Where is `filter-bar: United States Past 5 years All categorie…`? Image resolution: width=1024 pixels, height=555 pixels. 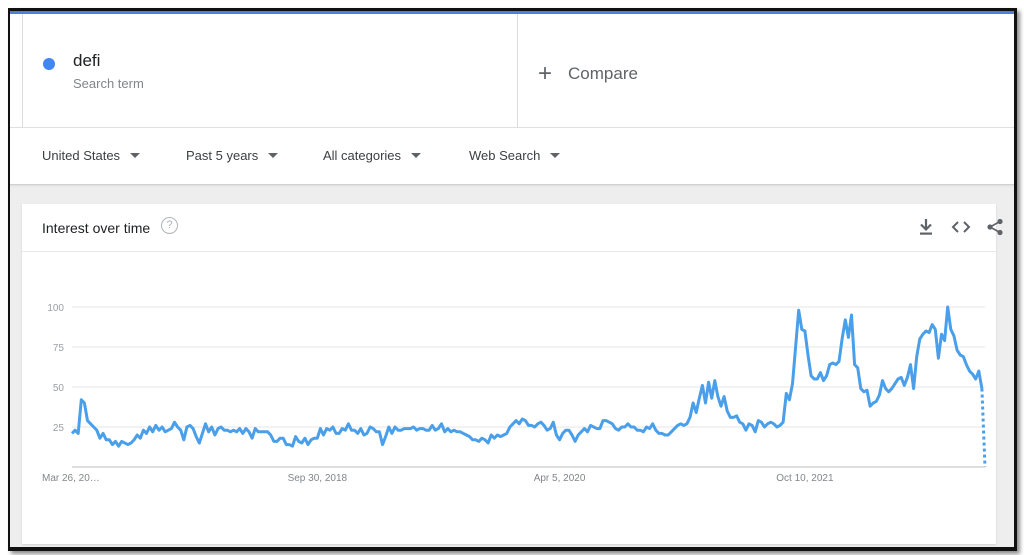 filter-bar: United States Past 5 years All categorie… is located at coordinates (512, 156).